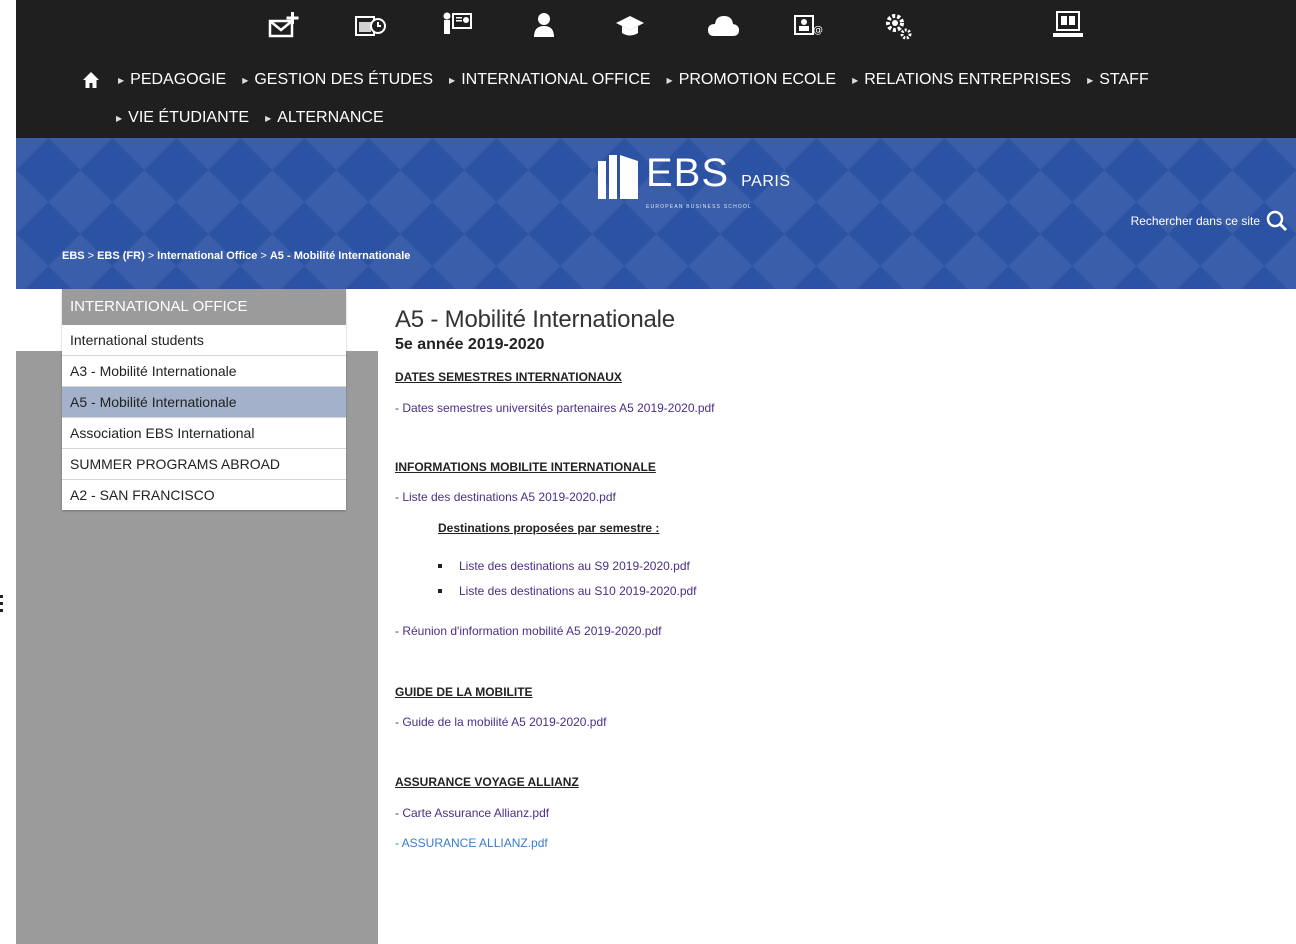 The image size is (1296, 944). I want to click on nav-relations-entreprises: ▶ RELATIONS ENTREPRISES, so click(961, 80).